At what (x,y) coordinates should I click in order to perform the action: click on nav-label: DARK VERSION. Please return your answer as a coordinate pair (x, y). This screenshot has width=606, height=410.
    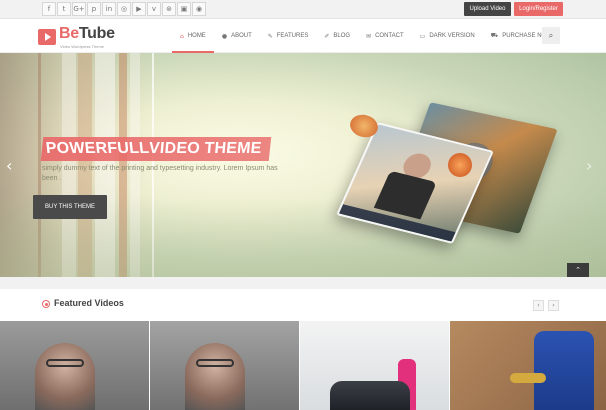
    Looking at the image, I should click on (452, 36).